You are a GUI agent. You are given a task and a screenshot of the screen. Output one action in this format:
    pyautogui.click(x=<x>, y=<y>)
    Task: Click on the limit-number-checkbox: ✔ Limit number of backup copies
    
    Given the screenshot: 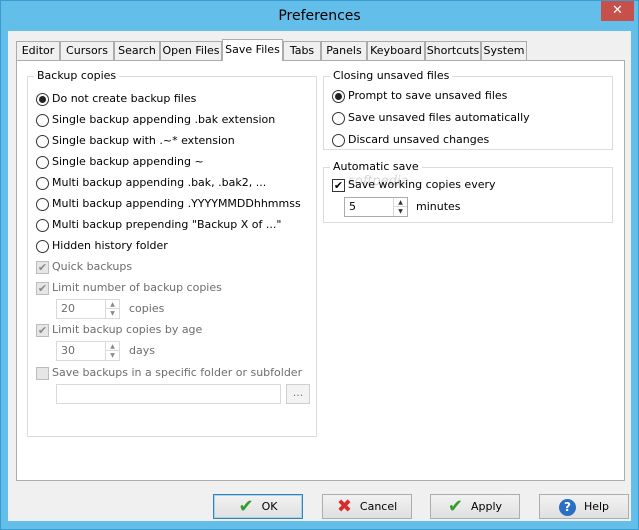 What is the action you would take?
    pyautogui.click(x=129, y=288)
    